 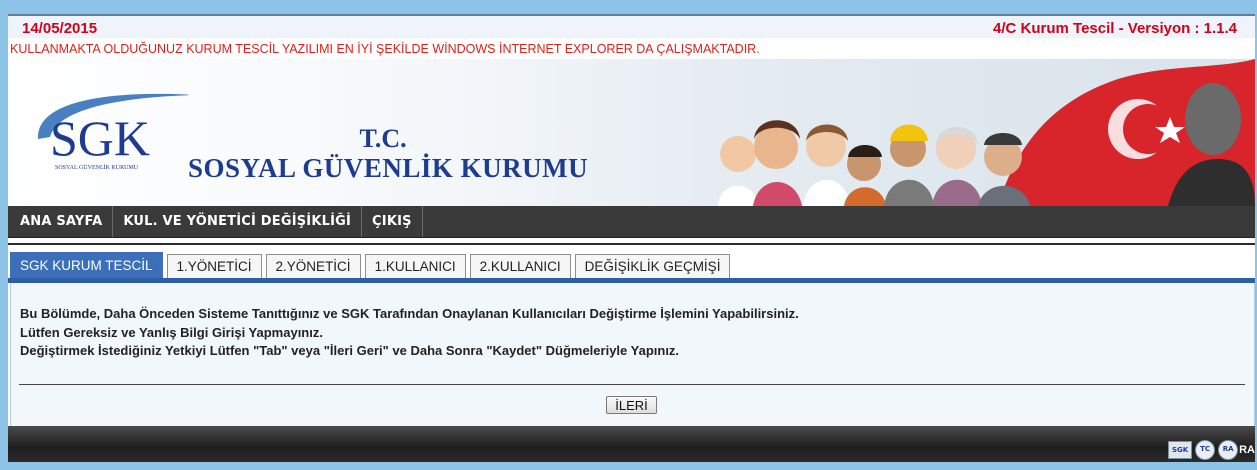 I want to click on org-title: T.C. SOSYAL GÜVENLİK KURUMU, so click(x=388, y=154).